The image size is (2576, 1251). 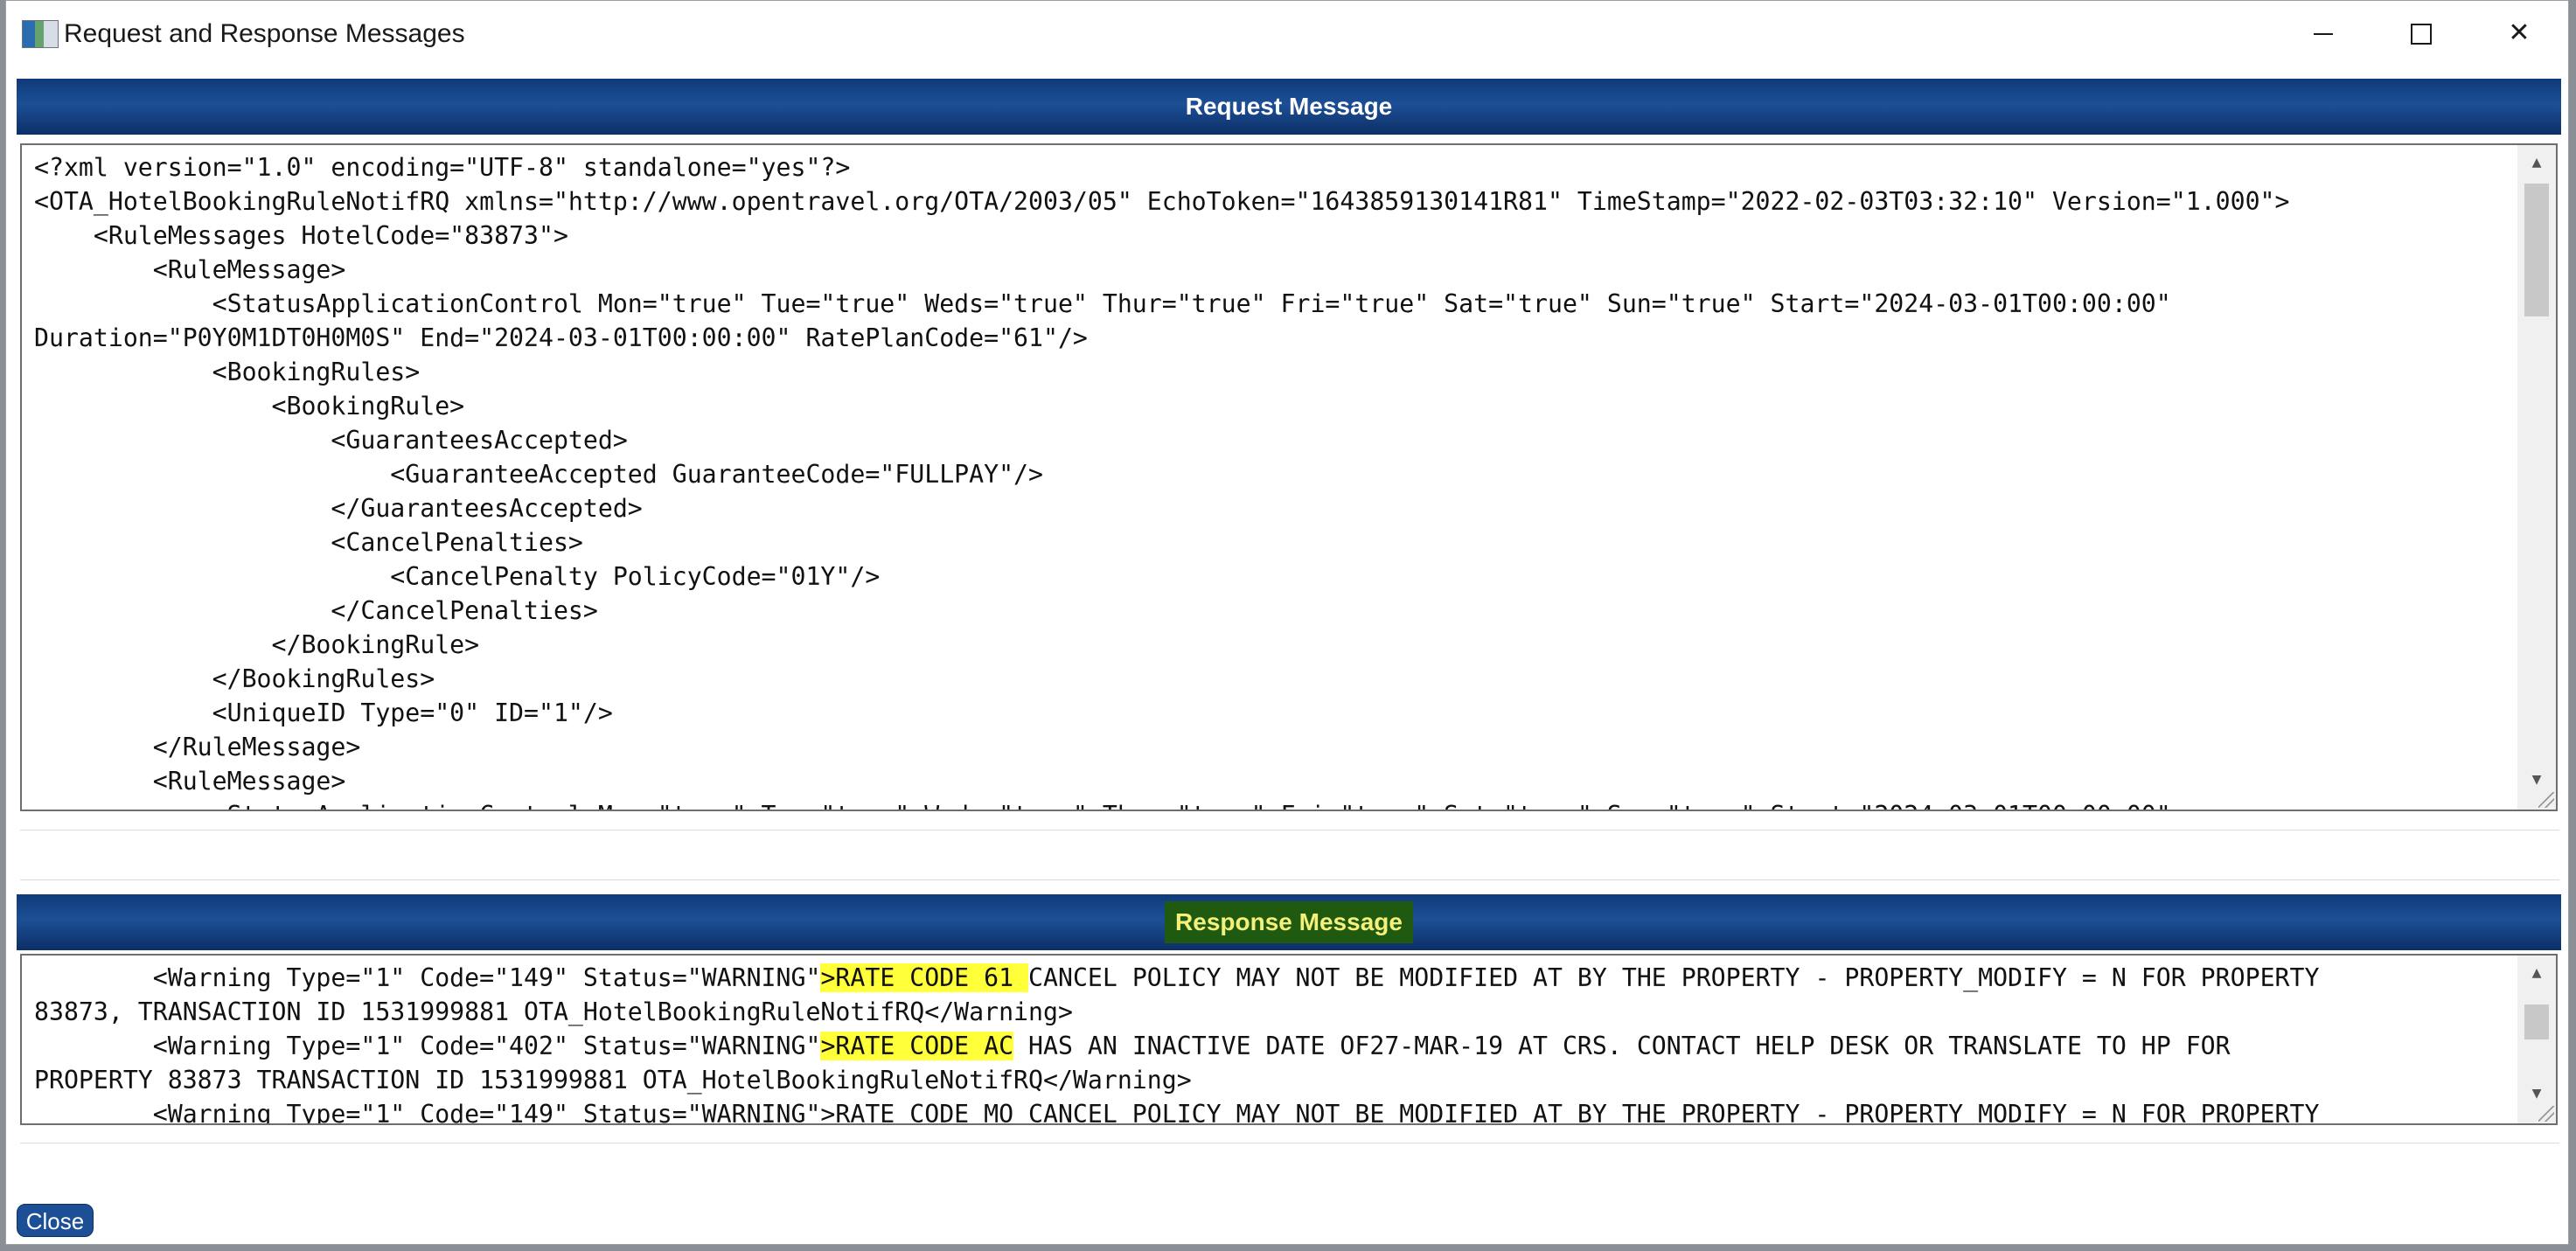 I want to click on request-line: <CancelPenalties>, so click(x=308, y=542).